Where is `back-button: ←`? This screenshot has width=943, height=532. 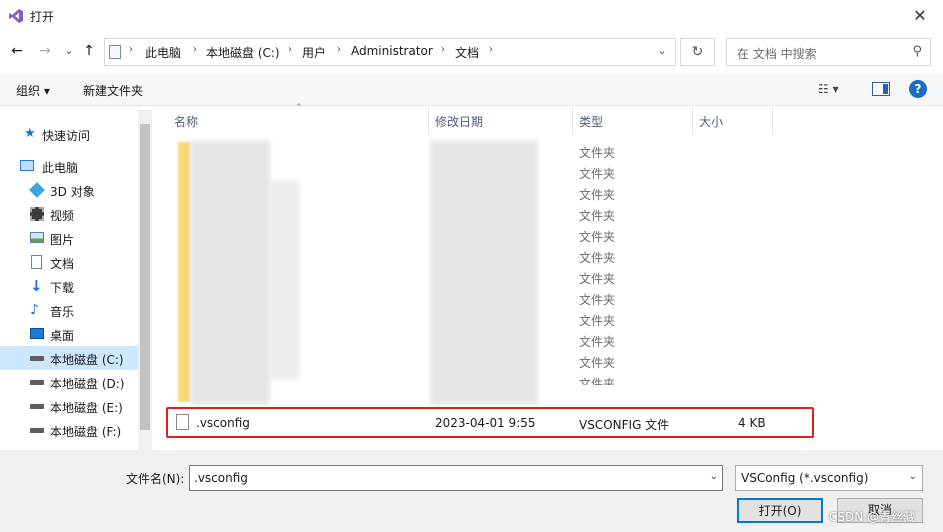
back-button: ← is located at coordinates (17, 51).